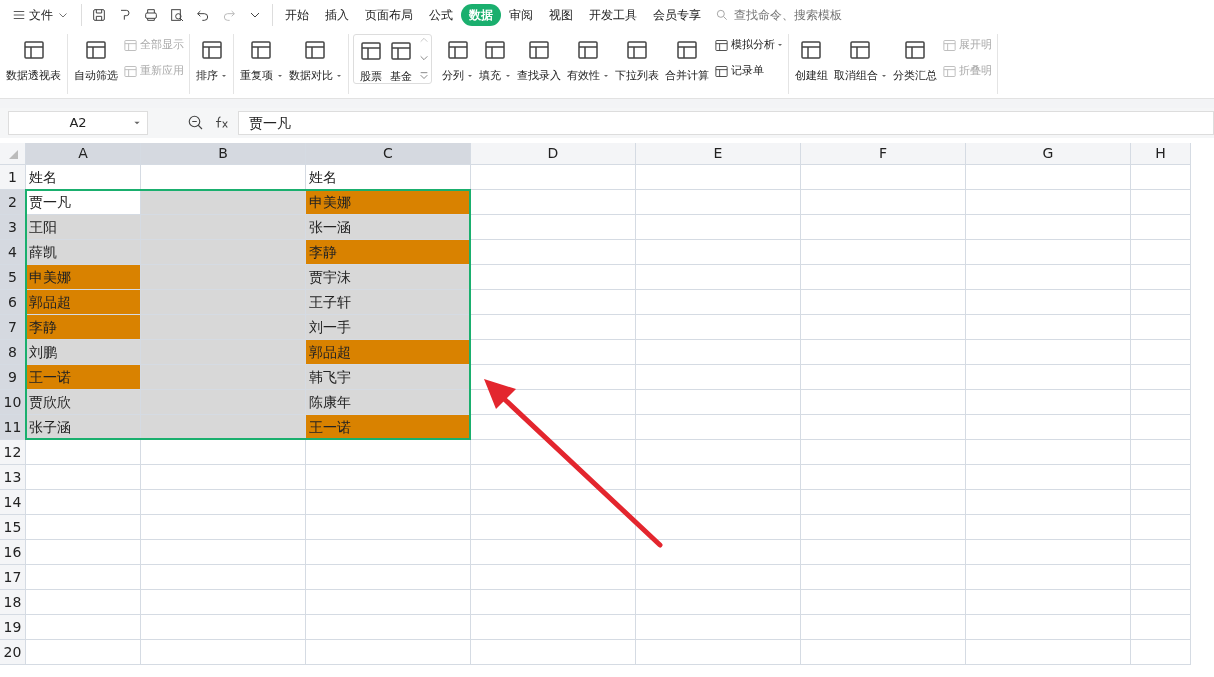 The height and width of the screenshot is (677, 1214). Describe the element at coordinates (13, 477) in the screenshot. I see `row-header: 13` at that location.